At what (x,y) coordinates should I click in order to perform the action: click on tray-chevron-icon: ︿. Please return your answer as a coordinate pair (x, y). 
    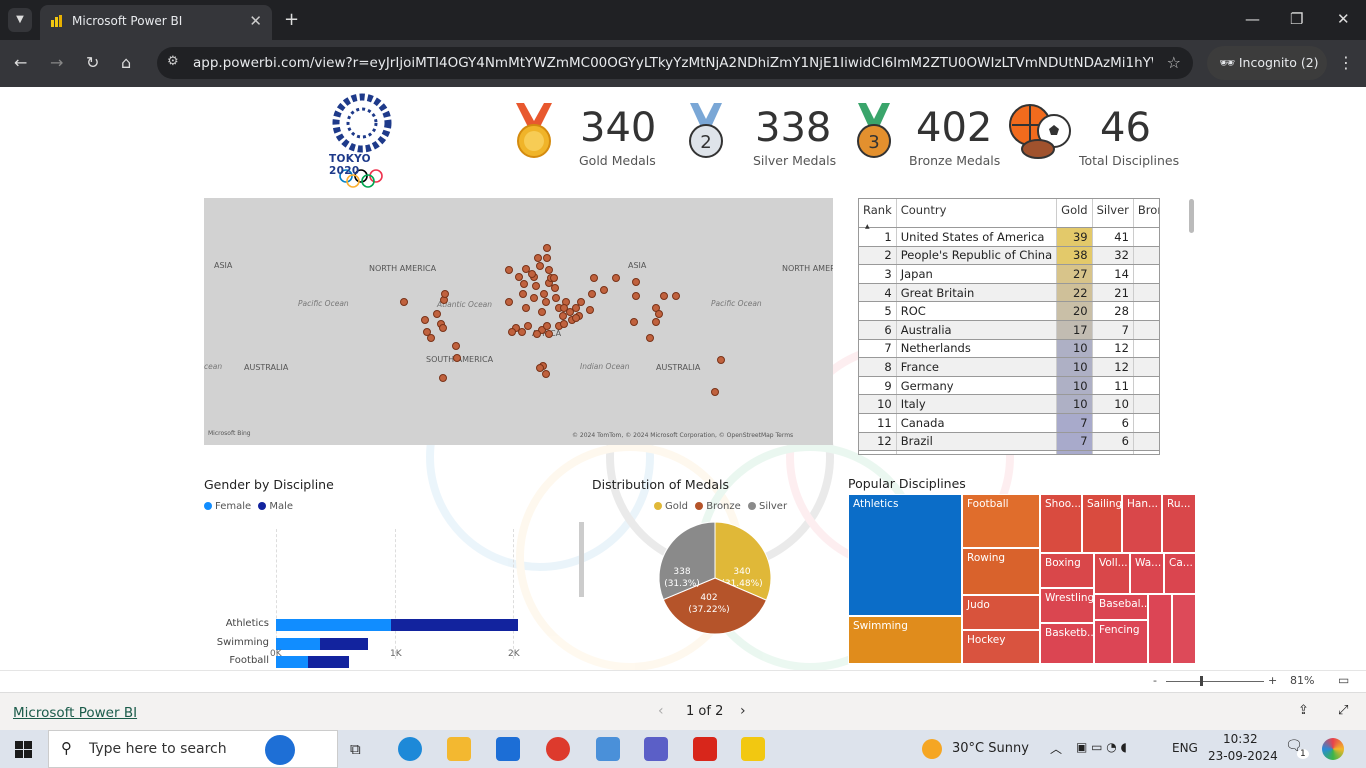
    Looking at the image, I should click on (1056, 748).